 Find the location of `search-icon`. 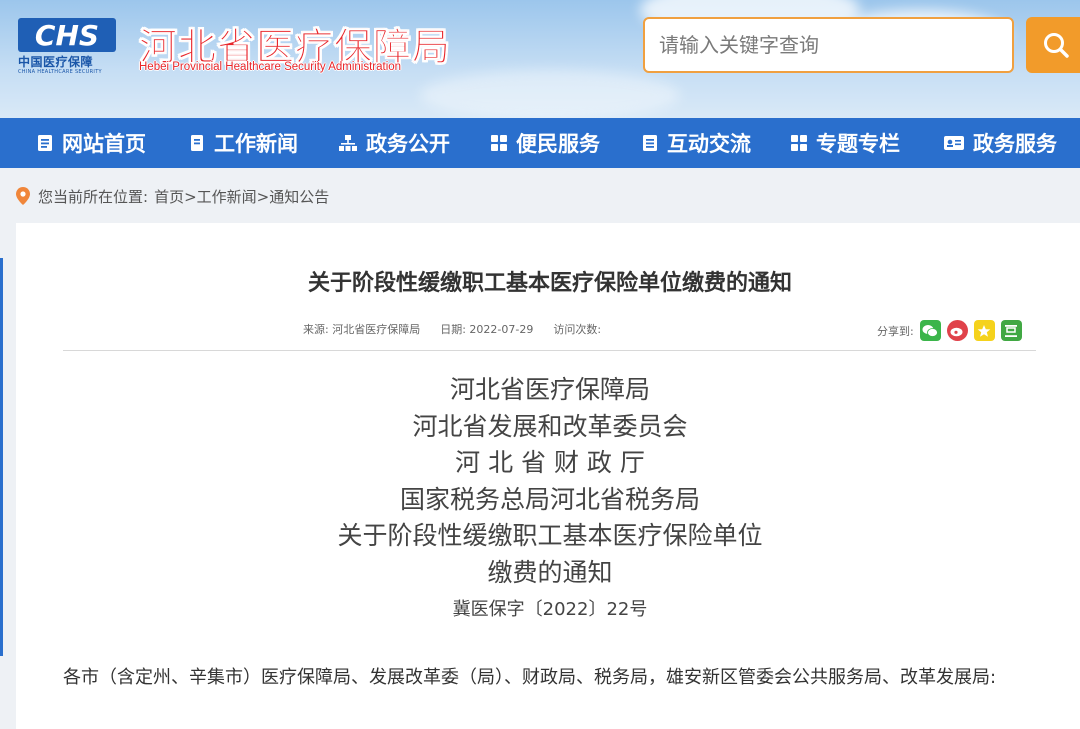

search-icon is located at coordinates (1056, 45).